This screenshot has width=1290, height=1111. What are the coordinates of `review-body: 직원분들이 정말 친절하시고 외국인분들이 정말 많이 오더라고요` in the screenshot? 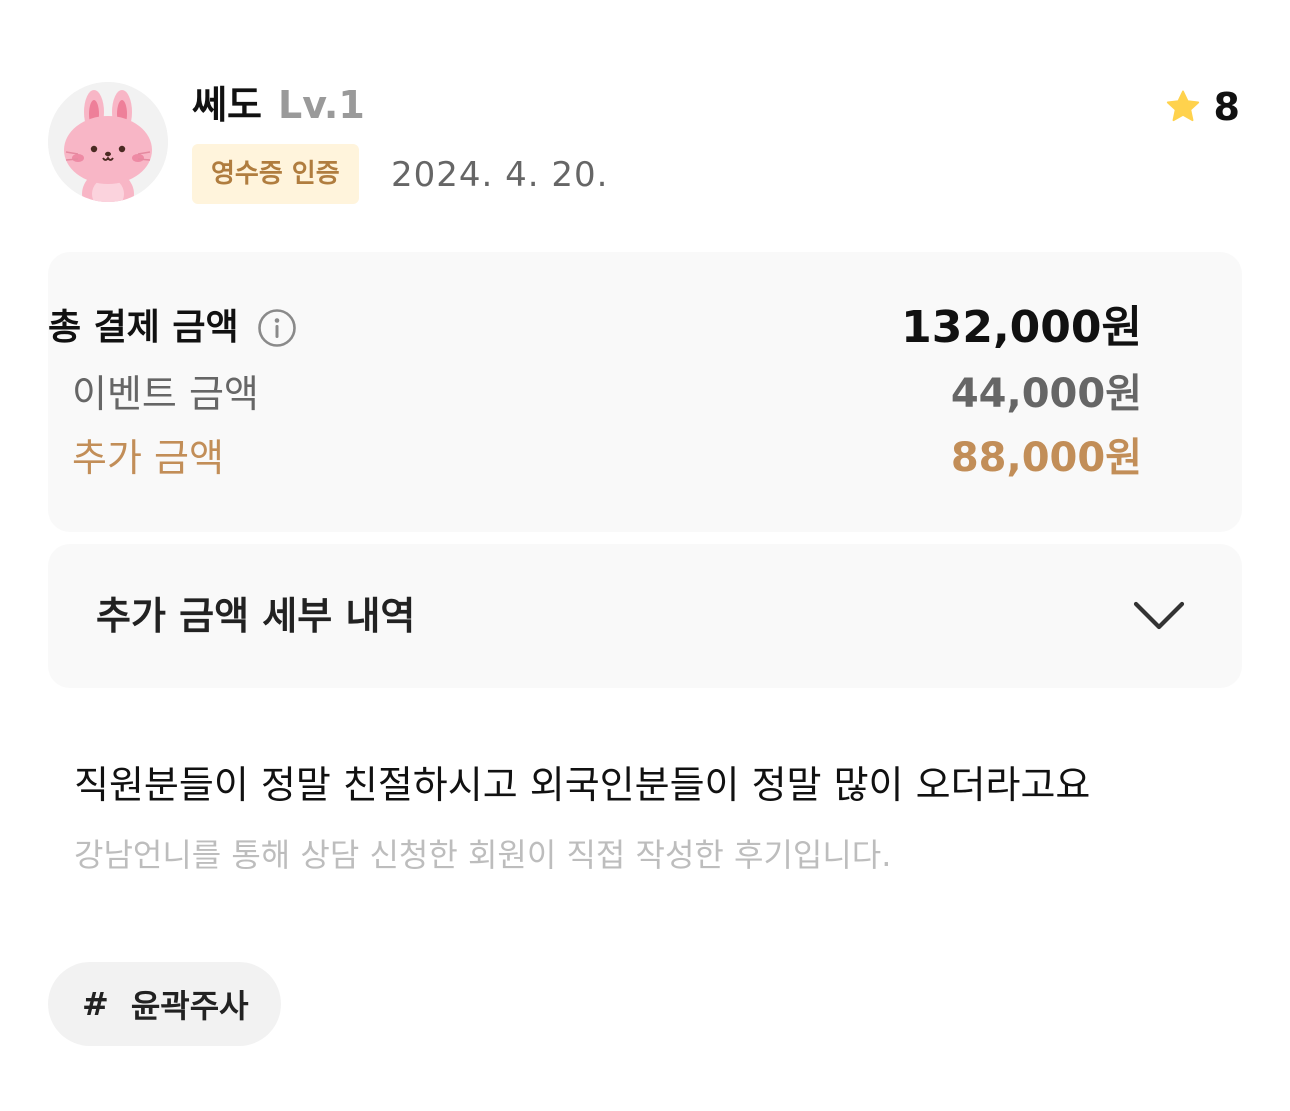 It's located at (582, 785).